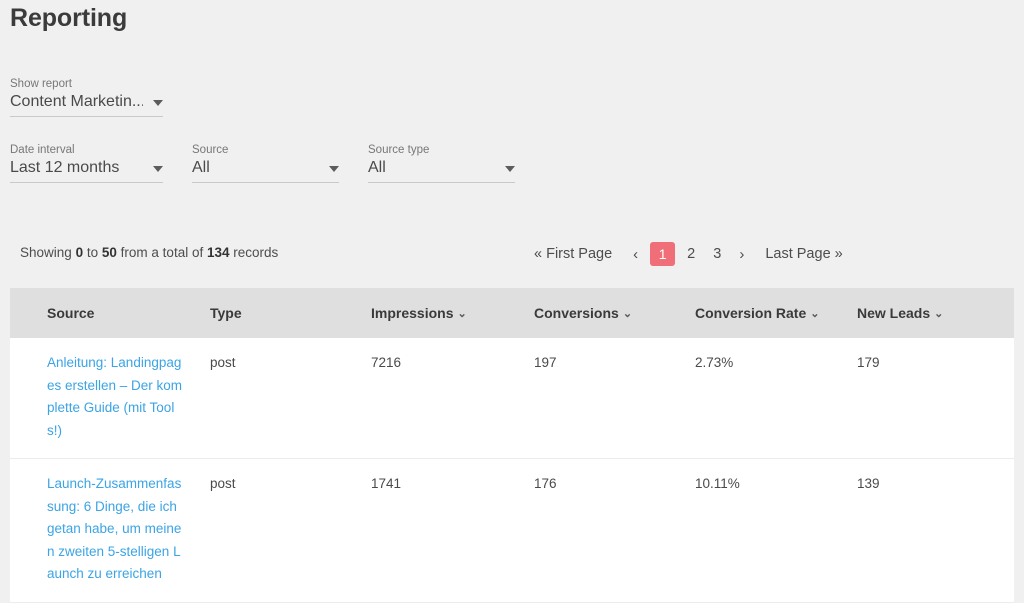 The width and height of the screenshot is (1024, 603). Describe the element at coordinates (576, 313) in the screenshot. I see `column-header-conversions-label: Conversions` at that location.